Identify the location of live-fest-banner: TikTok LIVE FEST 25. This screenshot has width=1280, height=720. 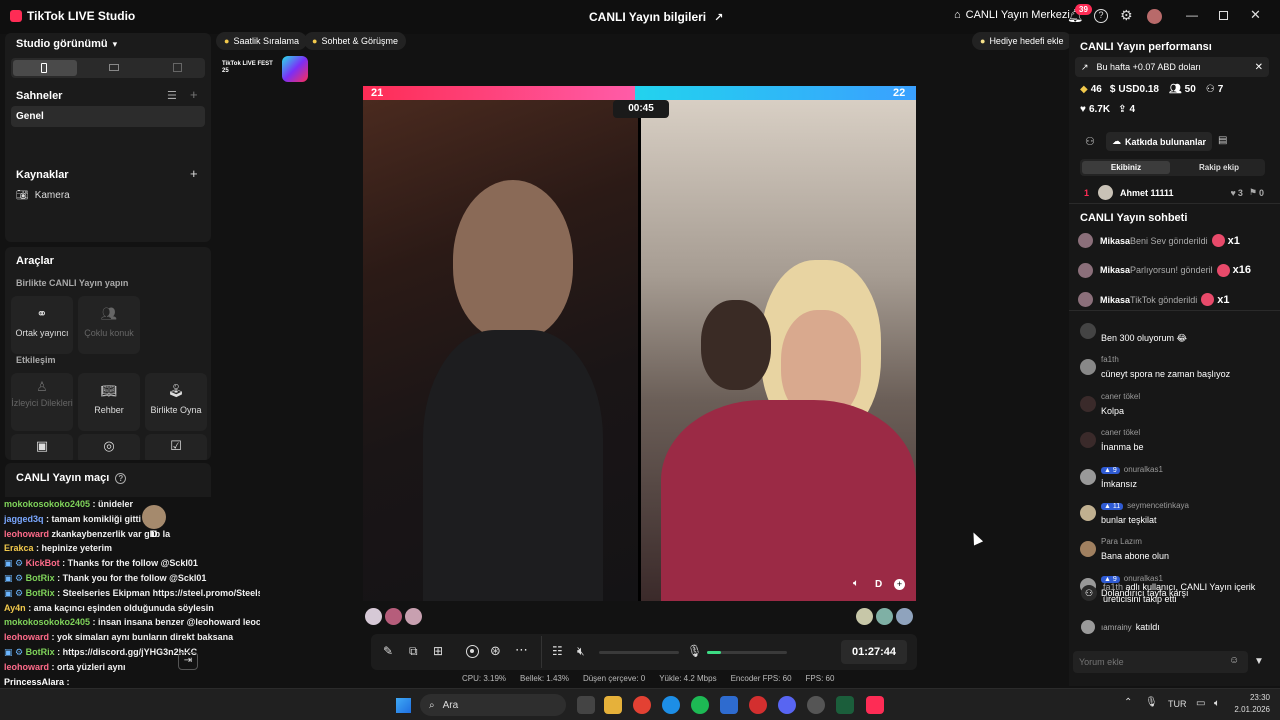
(265, 69).